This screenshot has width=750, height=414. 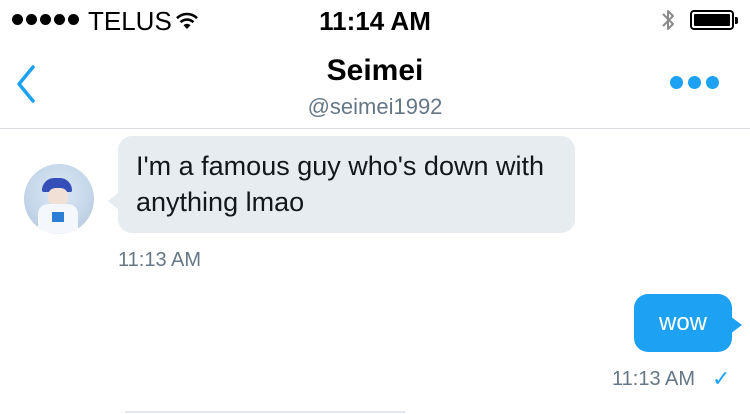 I want to click on incoming-message-time: 11:13 AM, so click(x=160, y=260).